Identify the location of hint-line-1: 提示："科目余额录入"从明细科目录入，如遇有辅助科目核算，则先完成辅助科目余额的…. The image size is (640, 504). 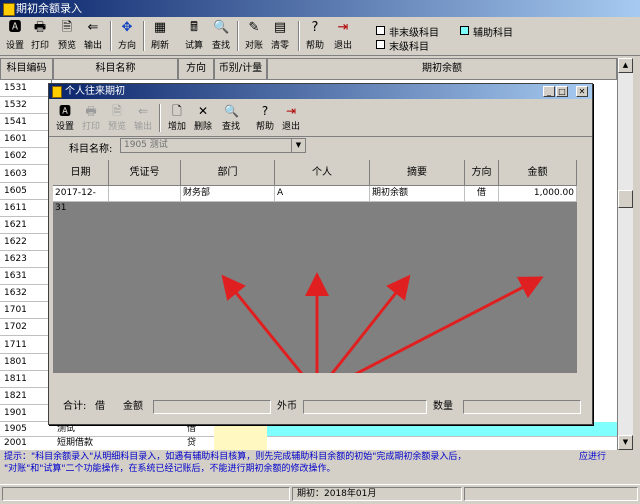
(235, 457).